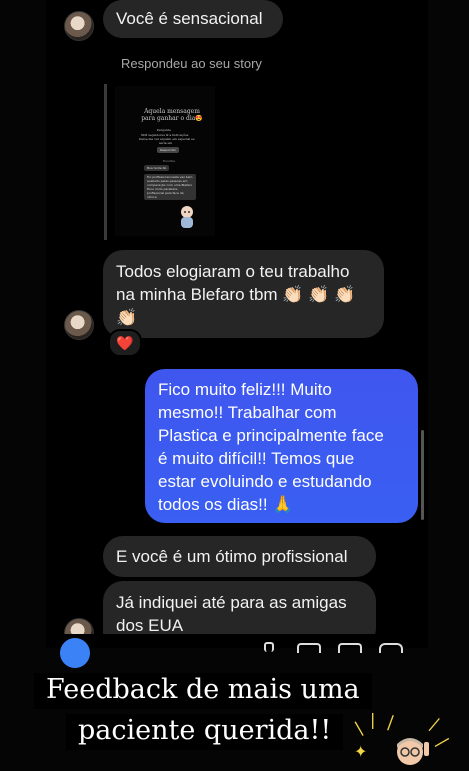 The image size is (469, 771). What do you see at coordinates (187, 217) in the screenshot?
I see `sticker-icon` at bounding box center [187, 217].